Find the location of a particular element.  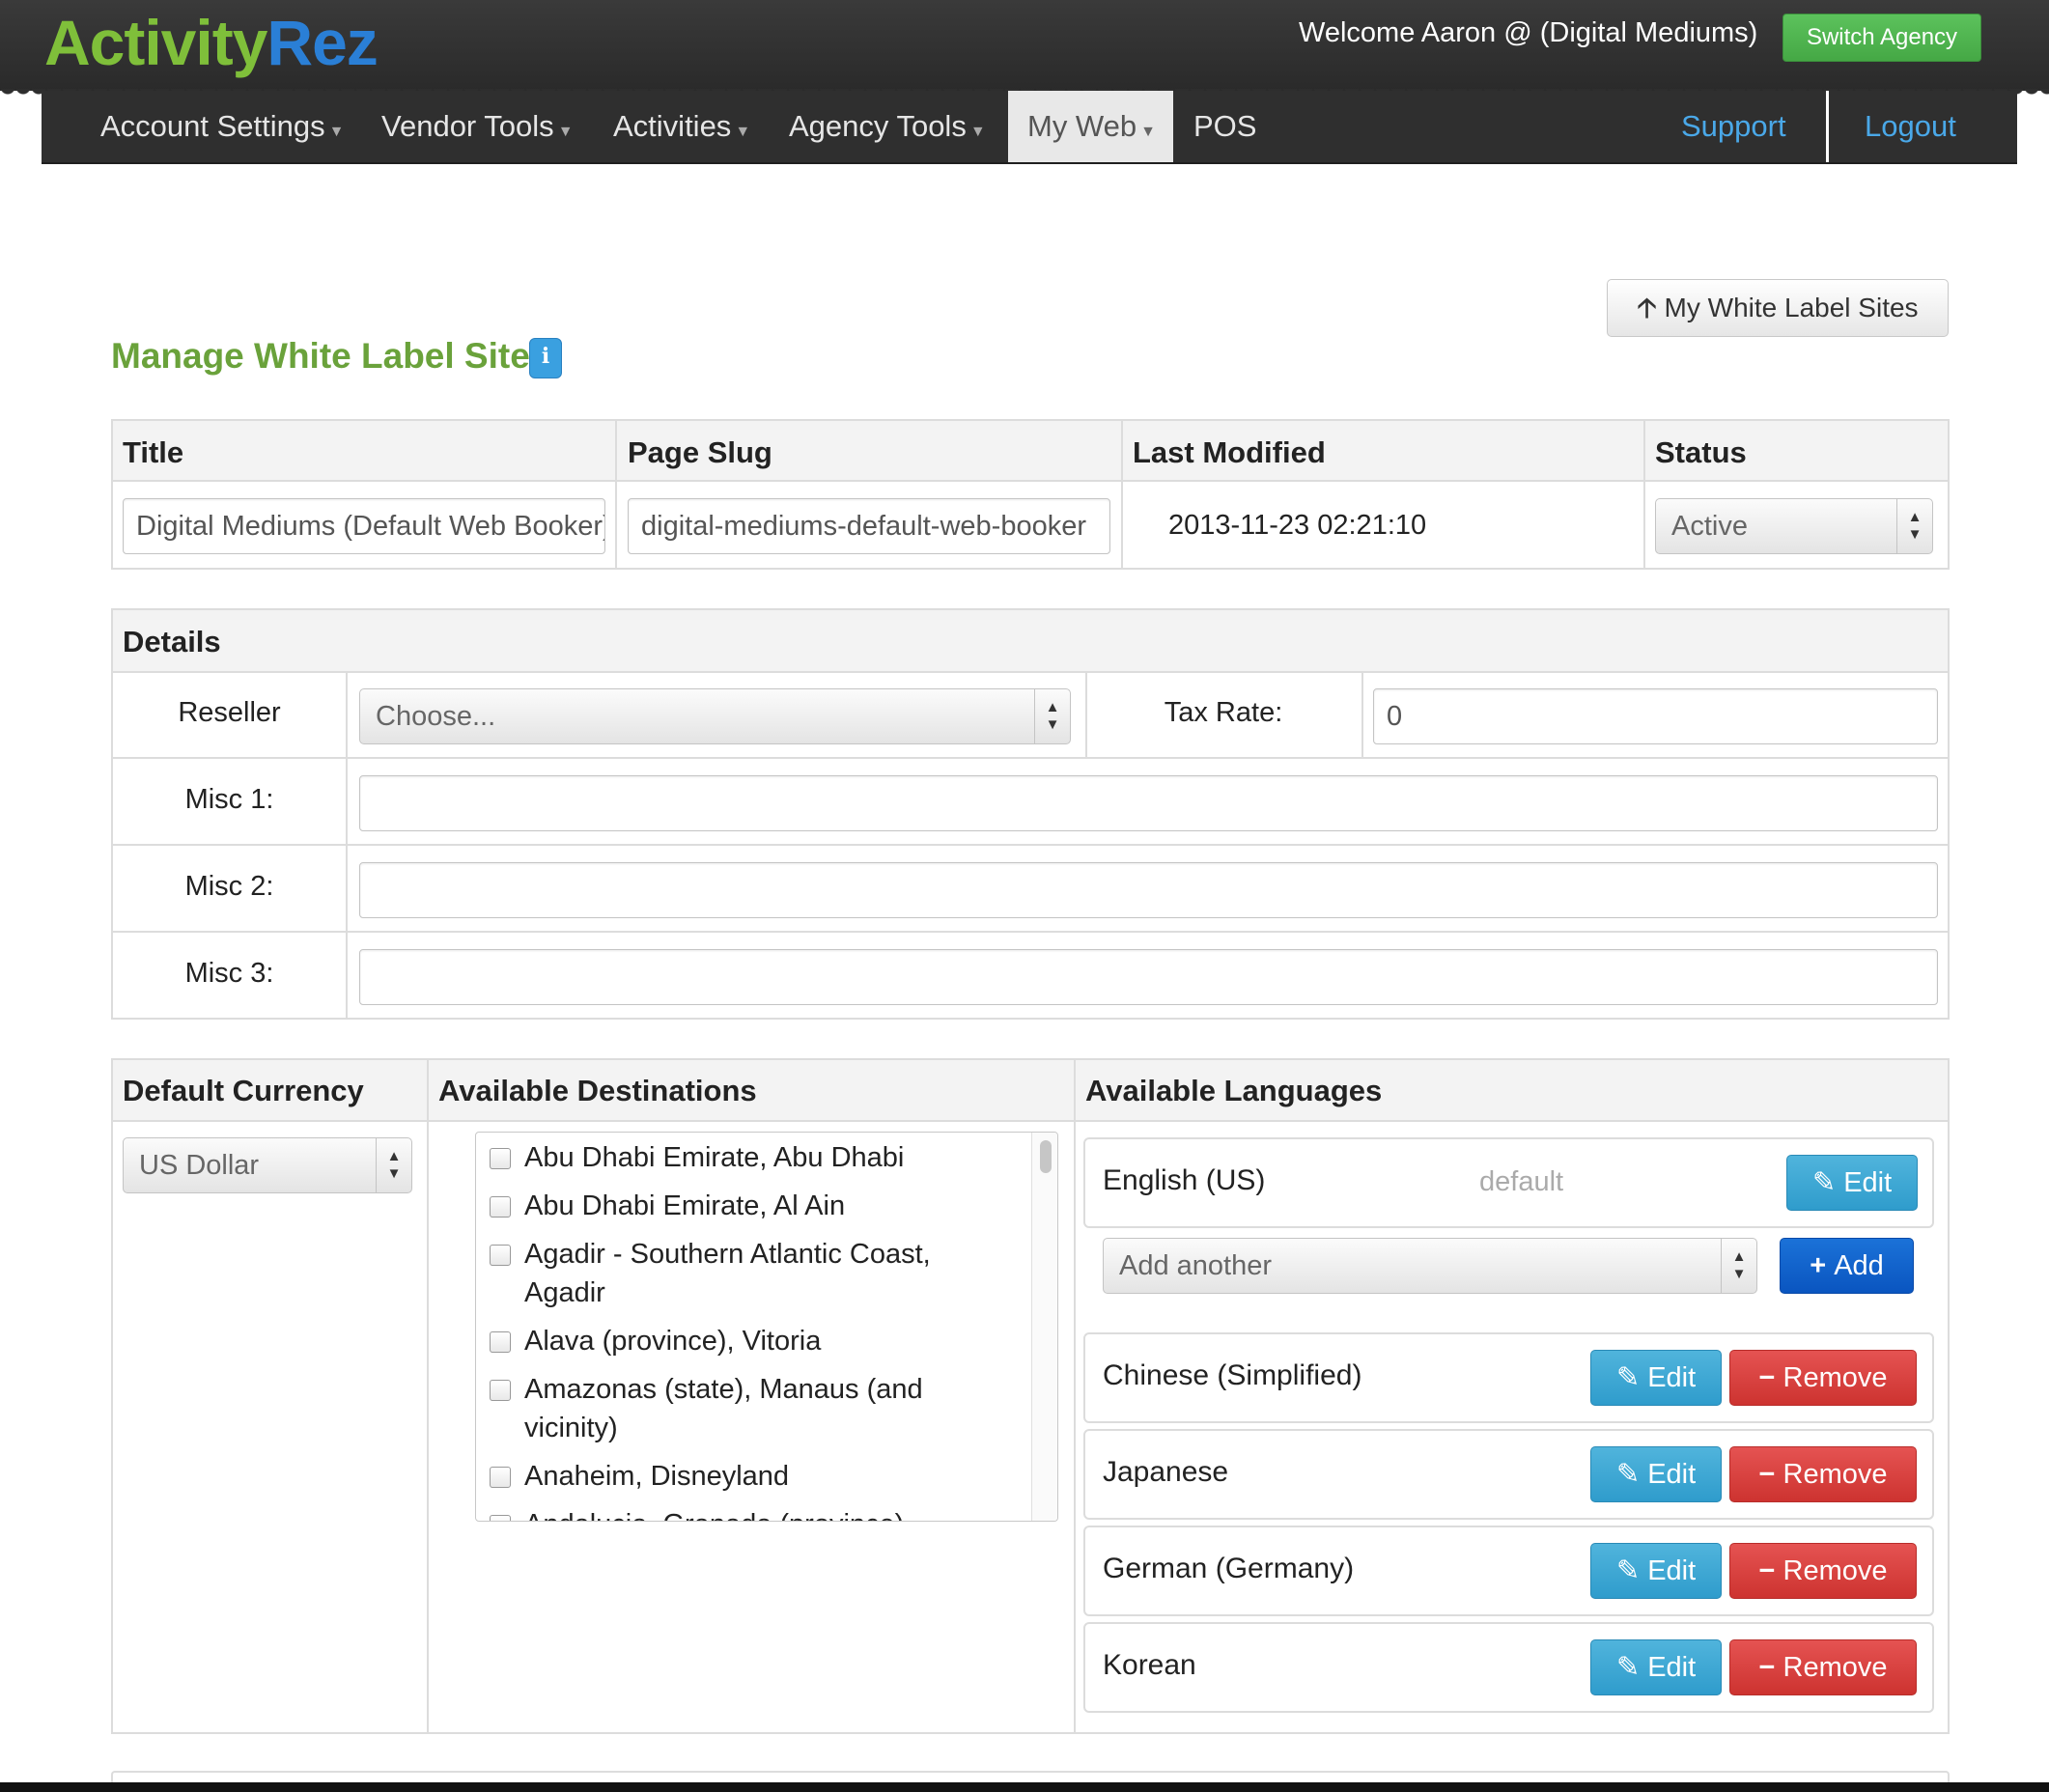

my-white-label-sites-button: 🡡 My White Label Sites is located at coordinates (1778, 308).